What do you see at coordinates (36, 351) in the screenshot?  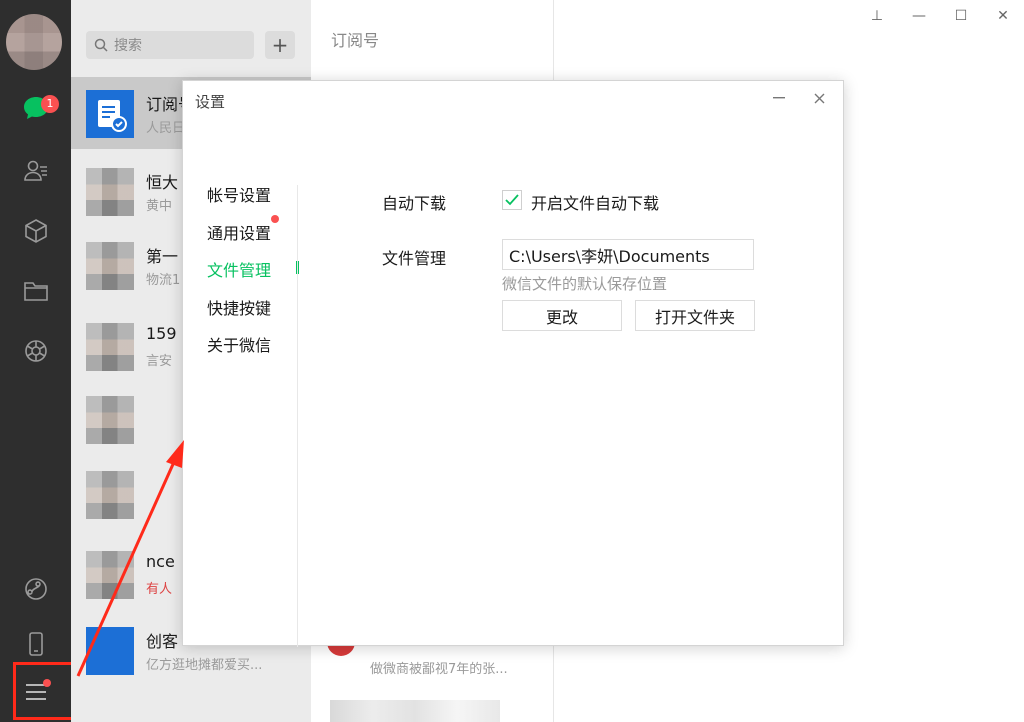 I see `moments-icon` at bounding box center [36, 351].